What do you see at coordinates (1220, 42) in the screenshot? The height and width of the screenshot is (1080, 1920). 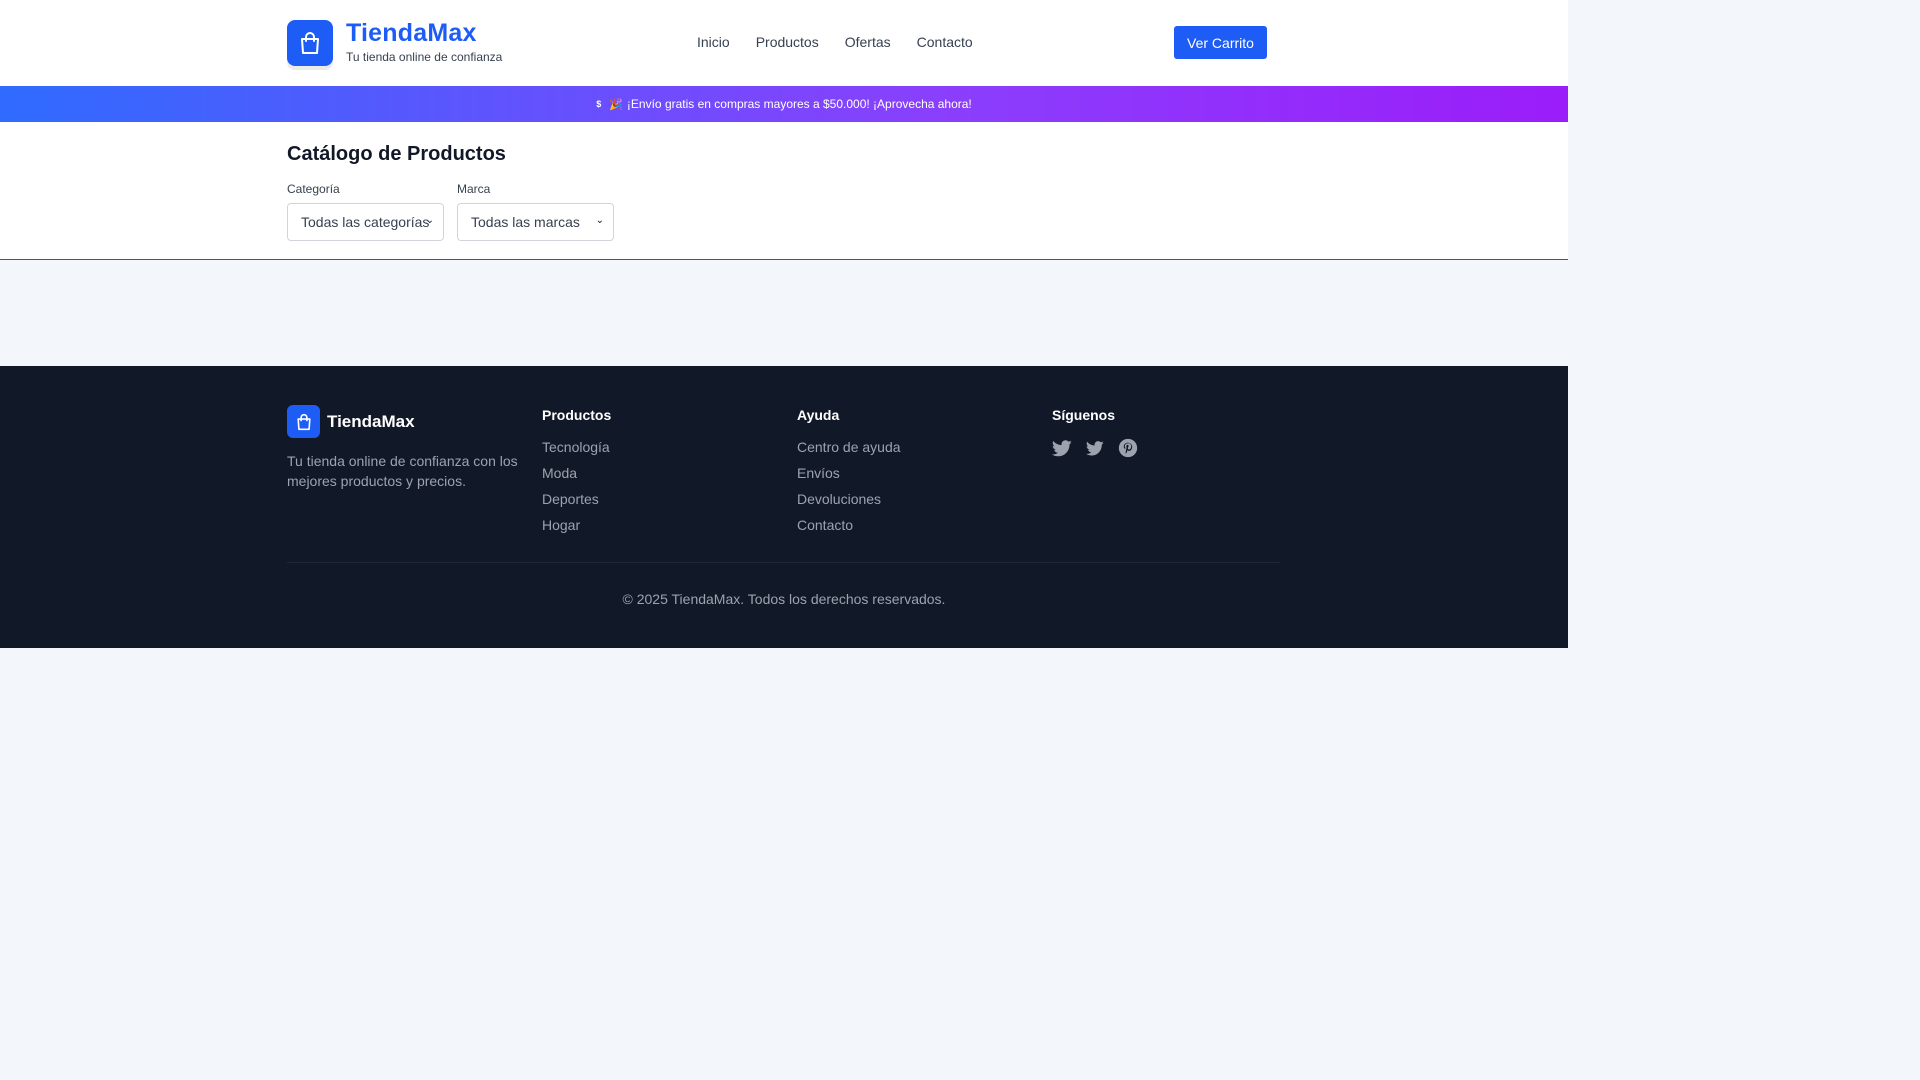 I see `view-cart-button: Ver Carrito` at bounding box center [1220, 42].